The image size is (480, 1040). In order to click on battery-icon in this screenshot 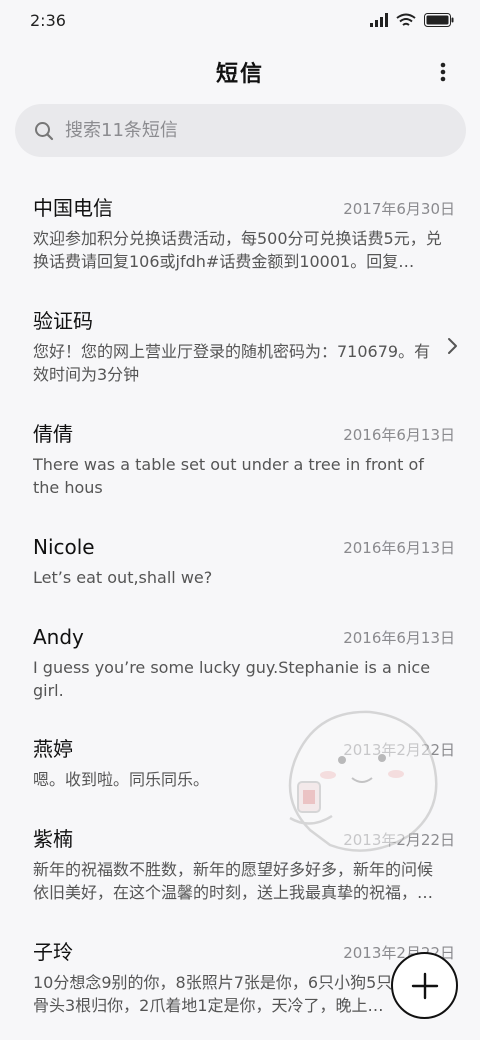, I will do `click(439, 20)`.